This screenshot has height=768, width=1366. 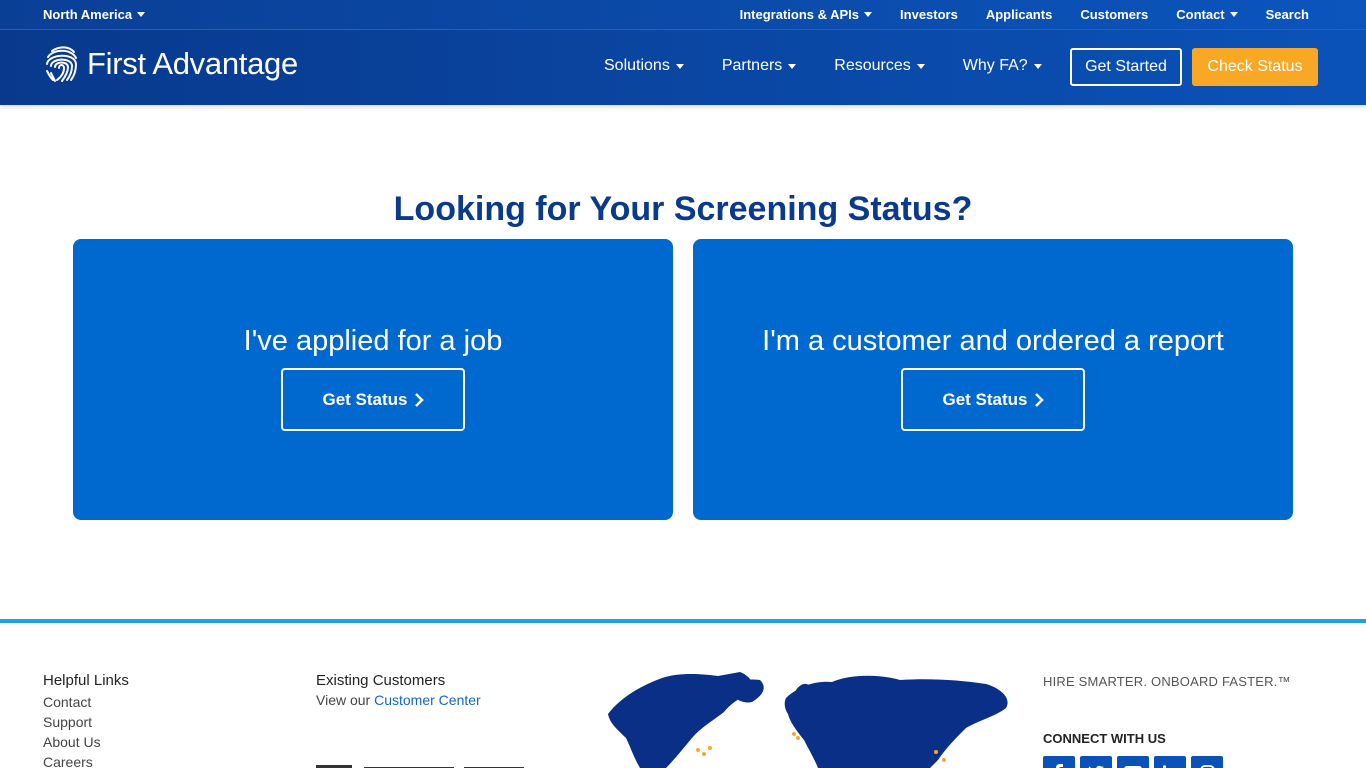 I want to click on cut-off-text-icon, so click(x=420, y=766).